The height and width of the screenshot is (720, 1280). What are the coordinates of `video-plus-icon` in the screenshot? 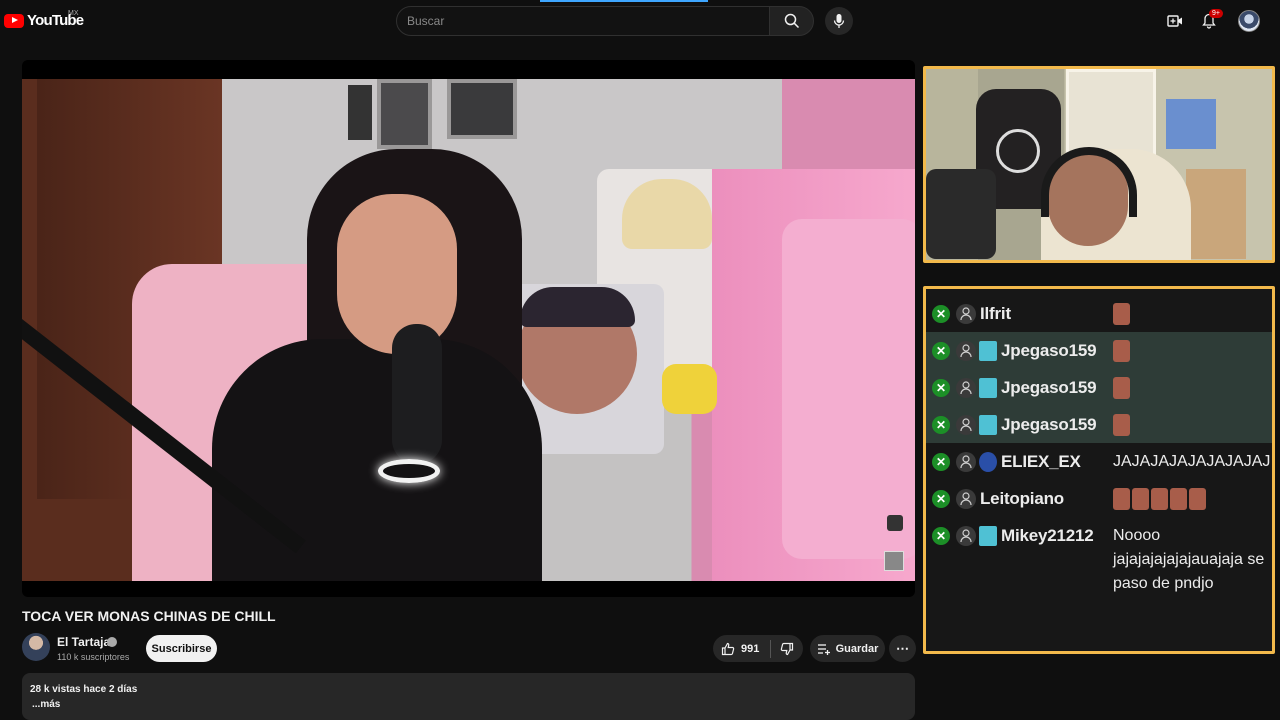 It's located at (1174, 21).